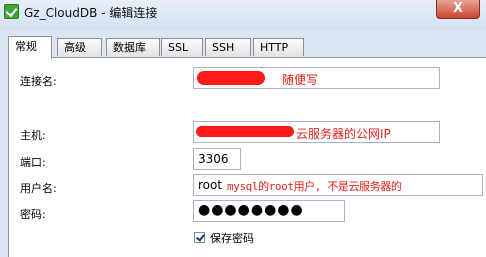 The image size is (486, 257). I want to click on save-password-label: 保存密码, so click(232, 238).